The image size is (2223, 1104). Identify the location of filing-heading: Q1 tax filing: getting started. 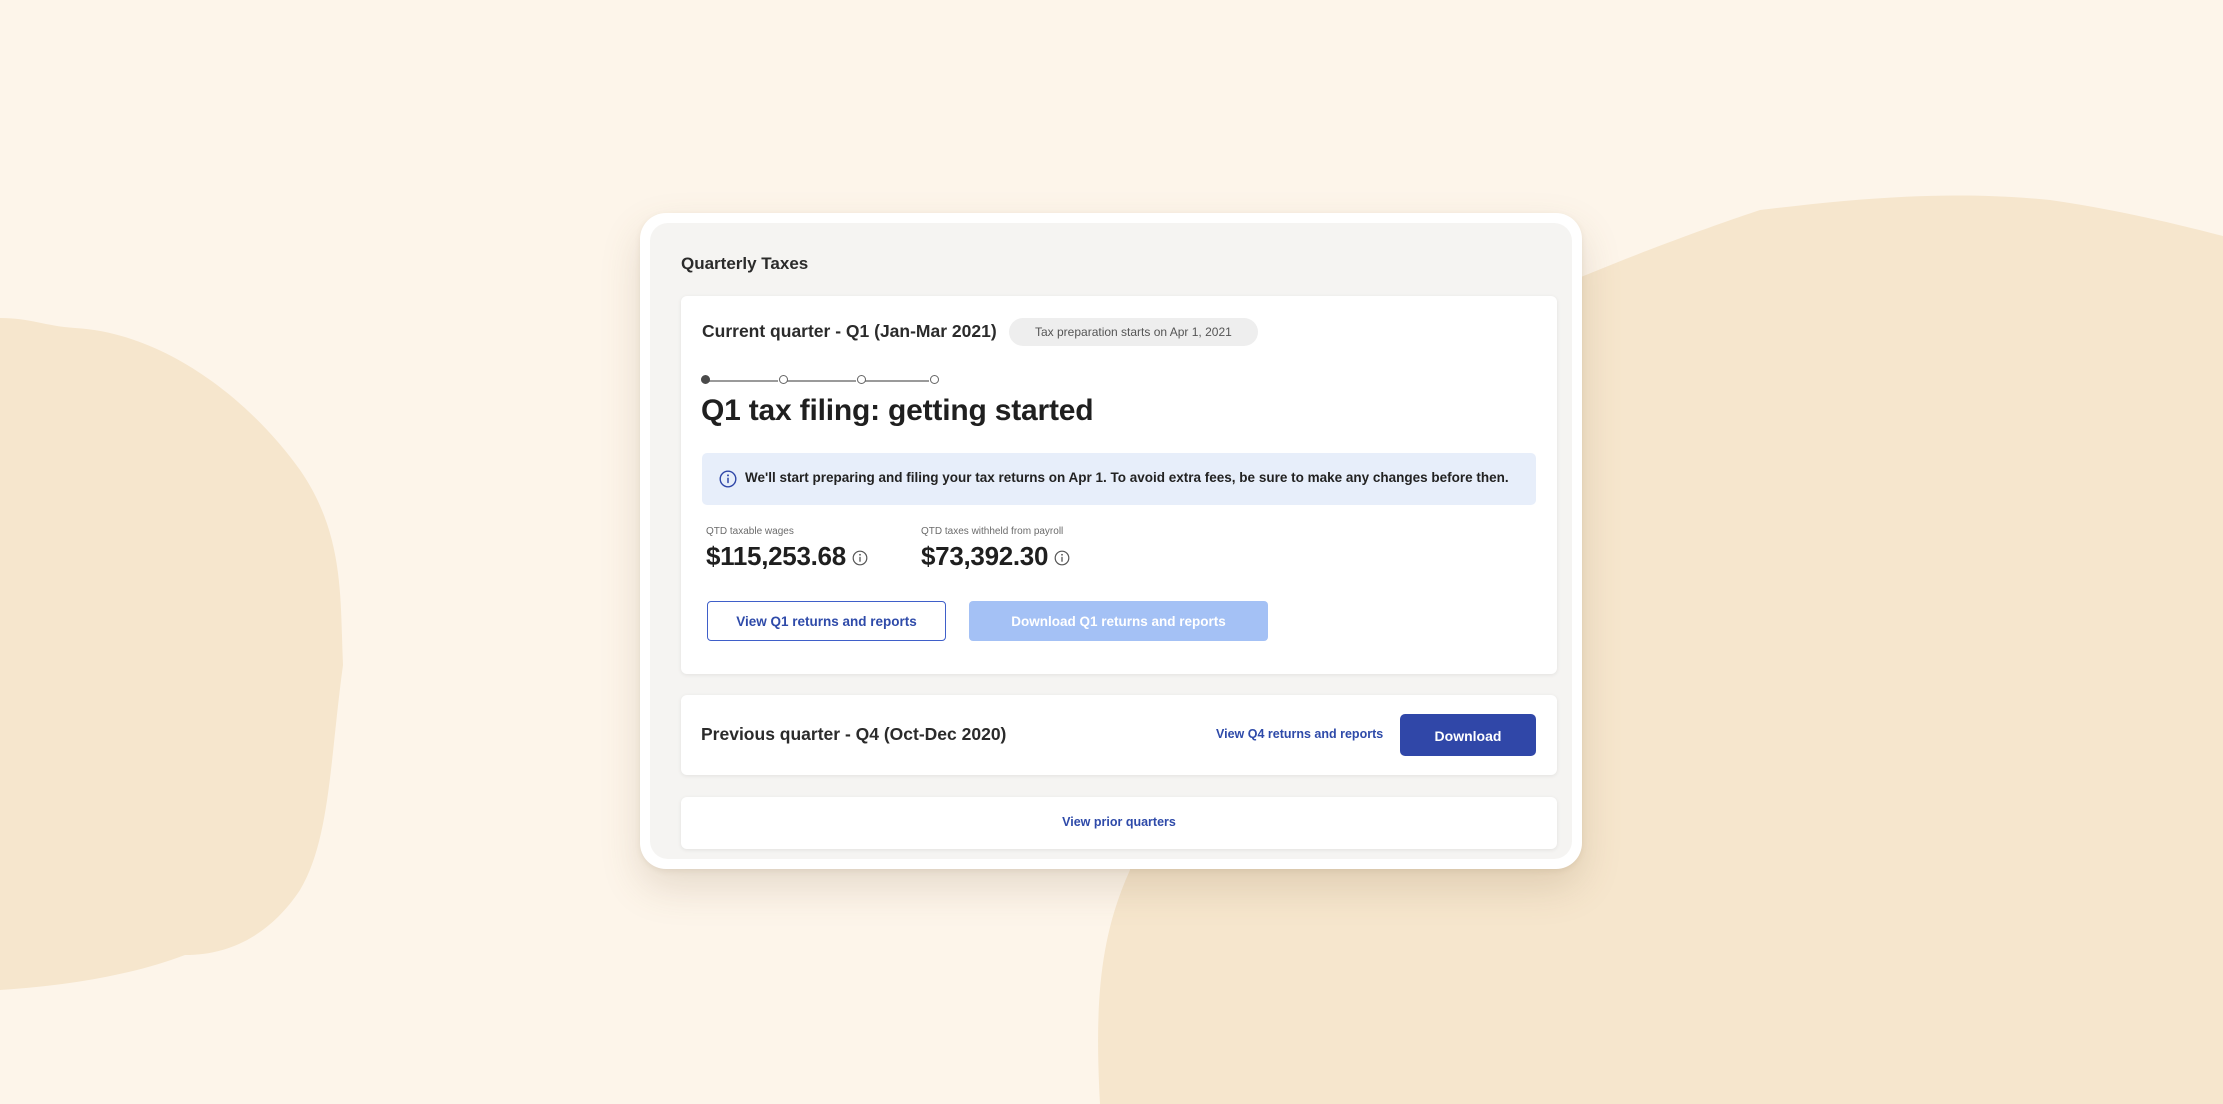
(897, 410).